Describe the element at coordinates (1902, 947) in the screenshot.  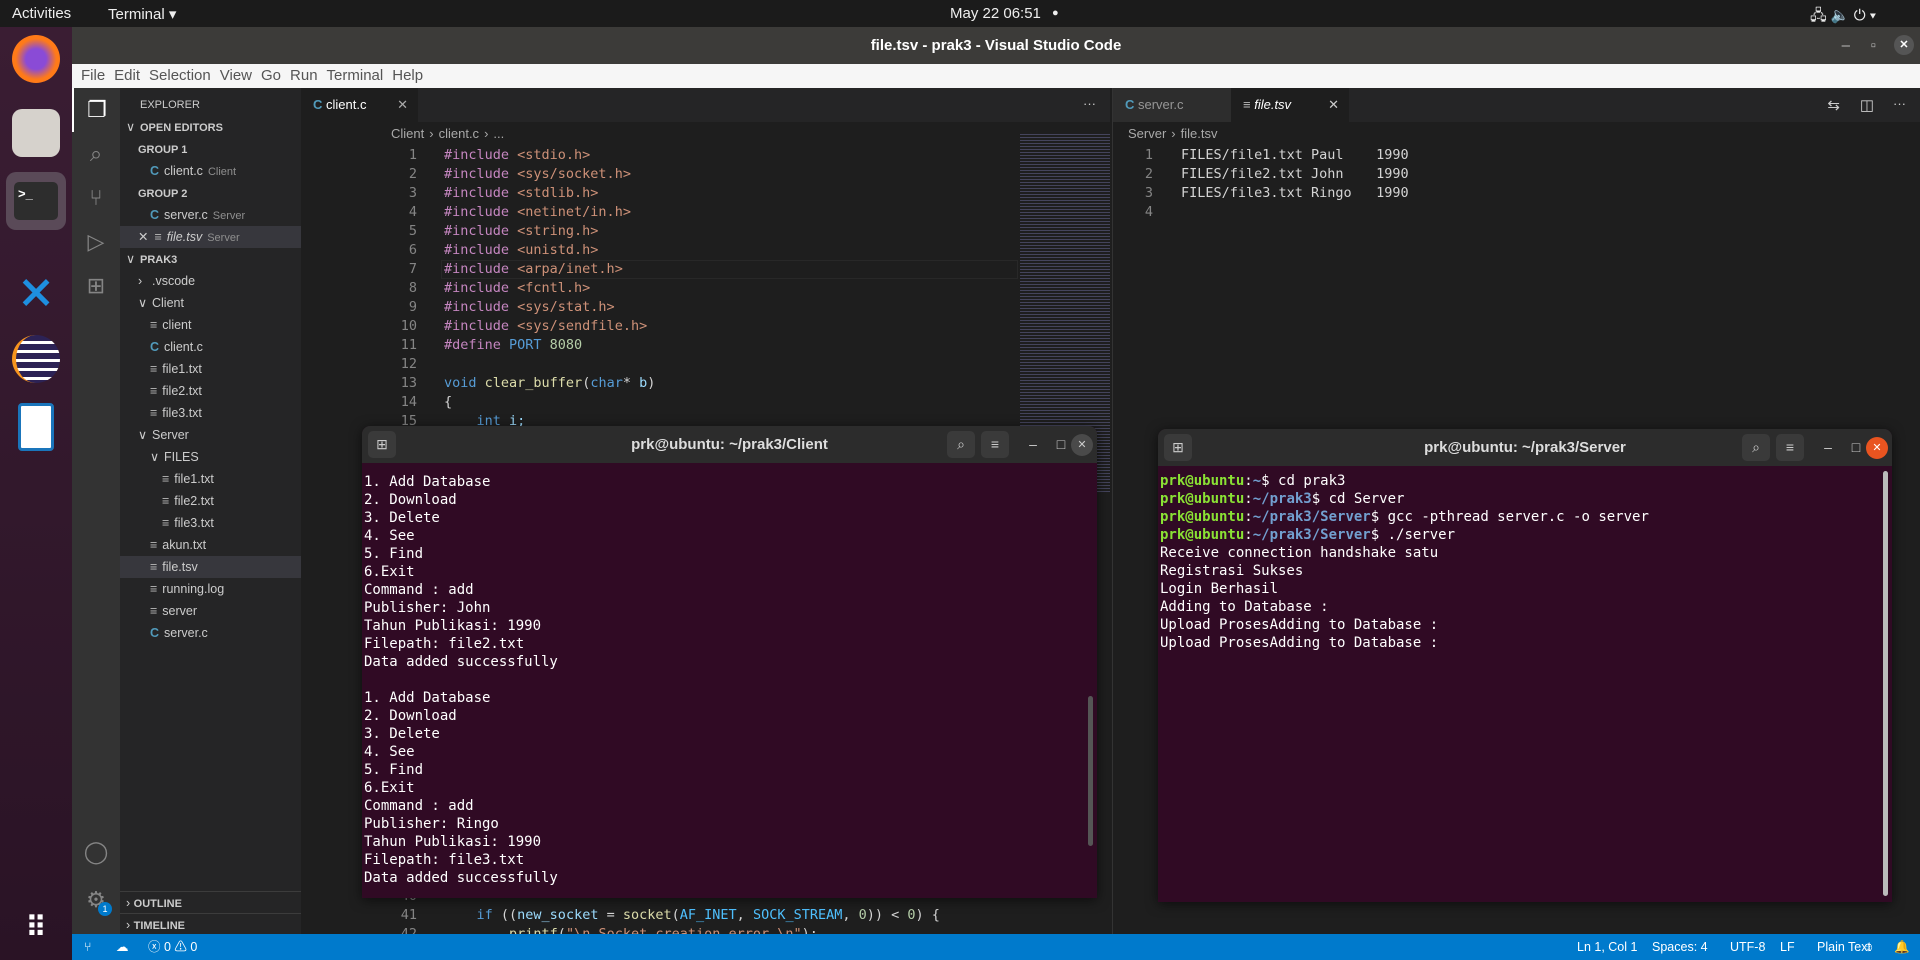
I see `notifications-bell-icon: 🔔` at that location.